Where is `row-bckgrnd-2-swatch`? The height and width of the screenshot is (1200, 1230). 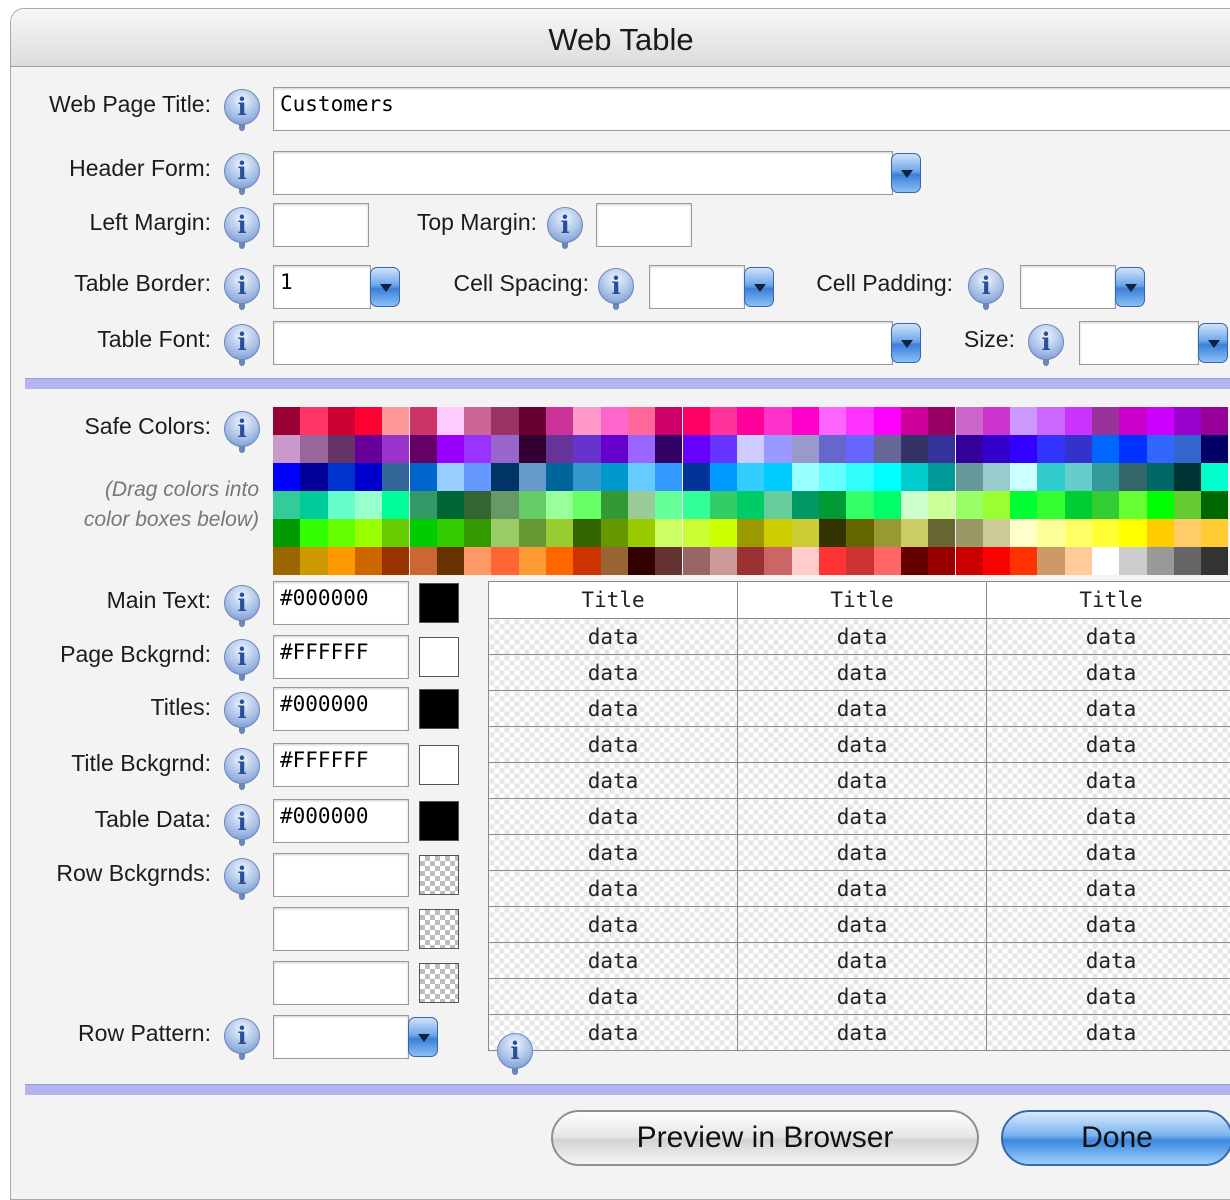
row-bckgrnd-2-swatch is located at coordinates (439, 929).